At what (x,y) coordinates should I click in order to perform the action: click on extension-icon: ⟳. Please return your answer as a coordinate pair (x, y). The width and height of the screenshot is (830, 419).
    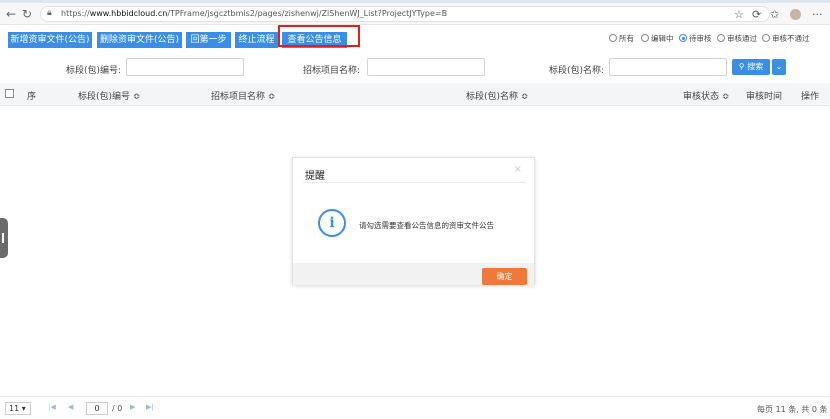
    Looking at the image, I should click on (756, 14).